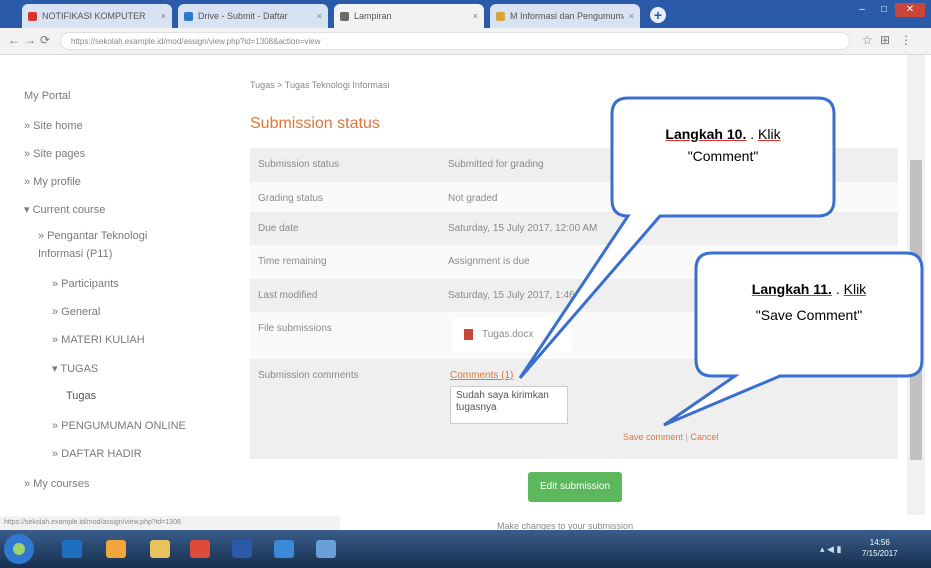 The image size is (931, 568). I want to click on callout-10-step: Langkah 10., so click(706, 134).